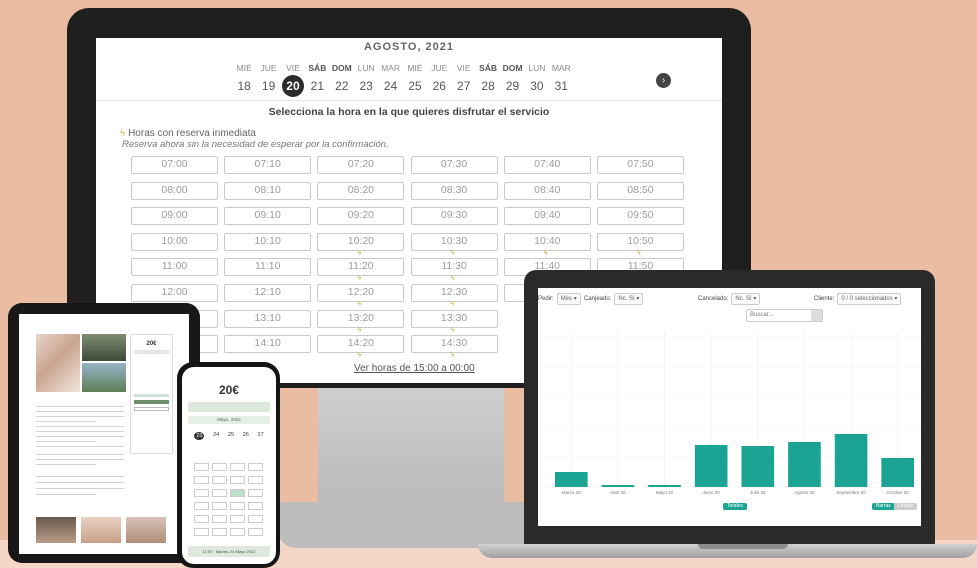 This screenshot has height=568, width=977. Describe the element at coordinates (174, 165) in the screenshot. I see `time-slot: 07:00` at that location.